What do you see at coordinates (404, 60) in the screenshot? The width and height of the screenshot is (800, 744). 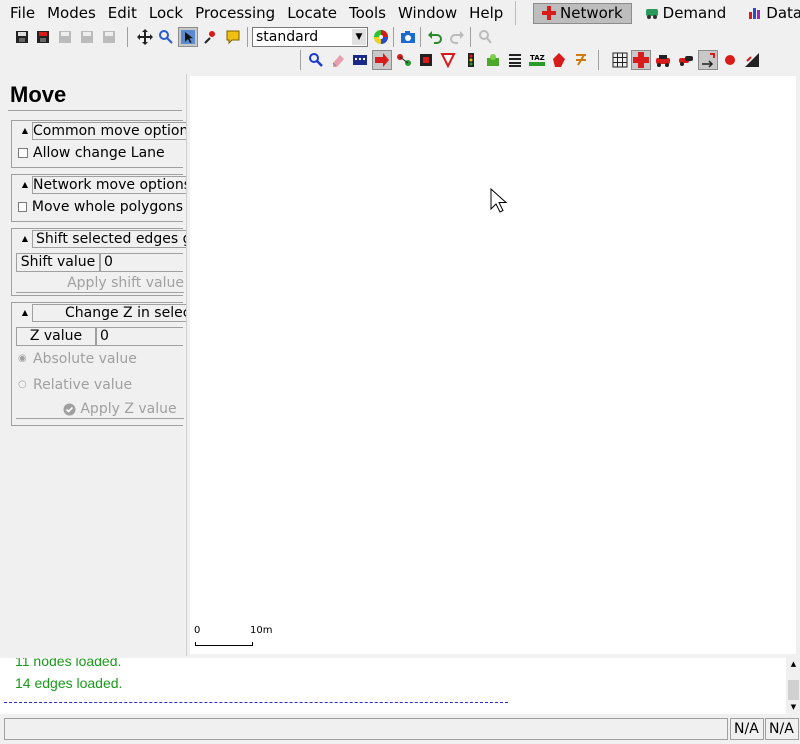 I see `create-edge-icon` at bounding box center [404, 60].